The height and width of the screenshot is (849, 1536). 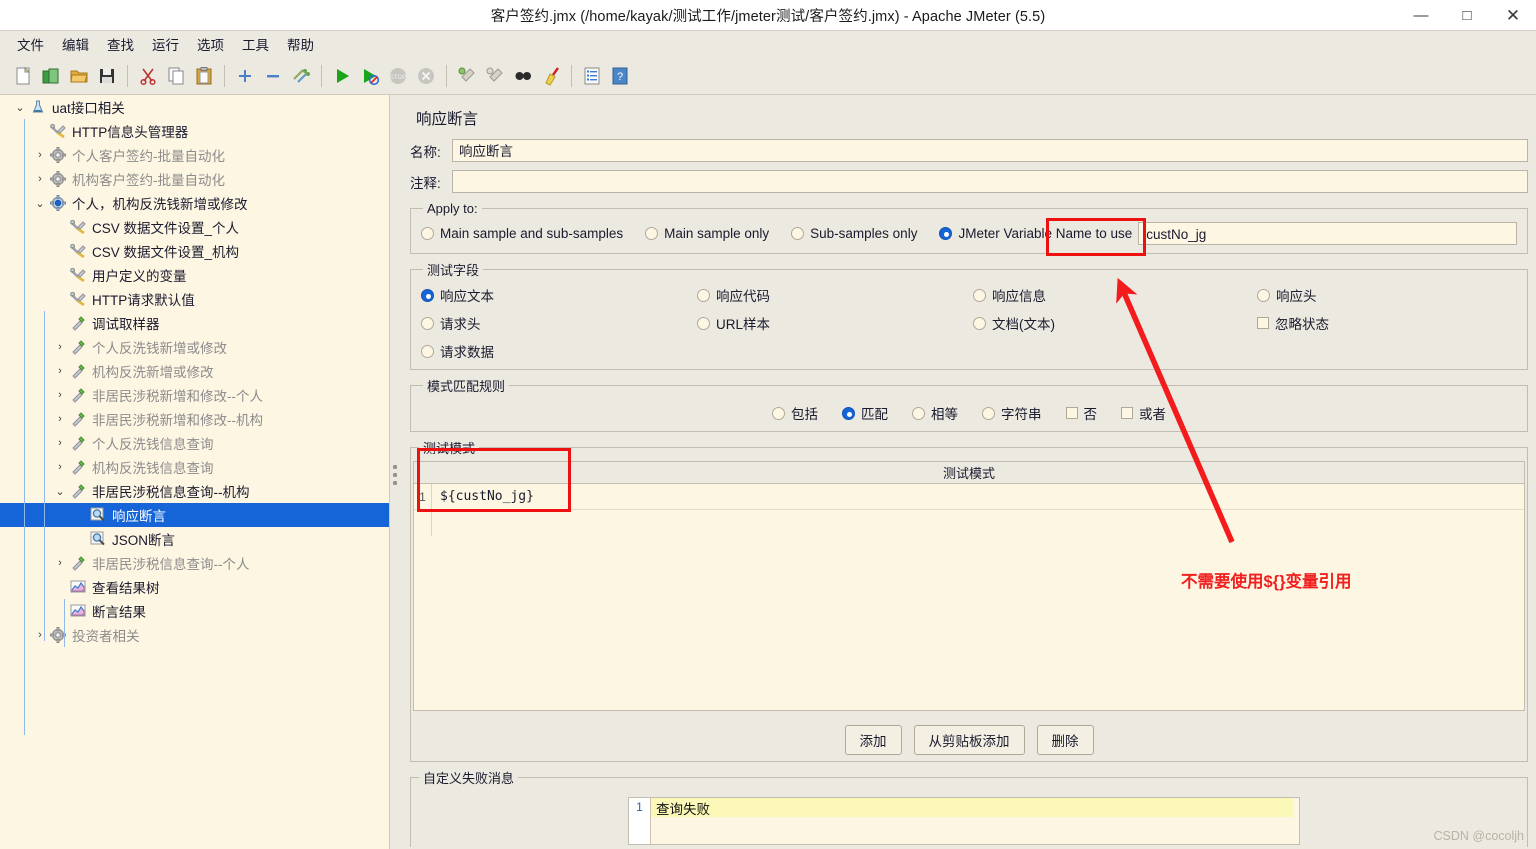 I want to click on menu-help: 帮助, so click(x=300, y=44).